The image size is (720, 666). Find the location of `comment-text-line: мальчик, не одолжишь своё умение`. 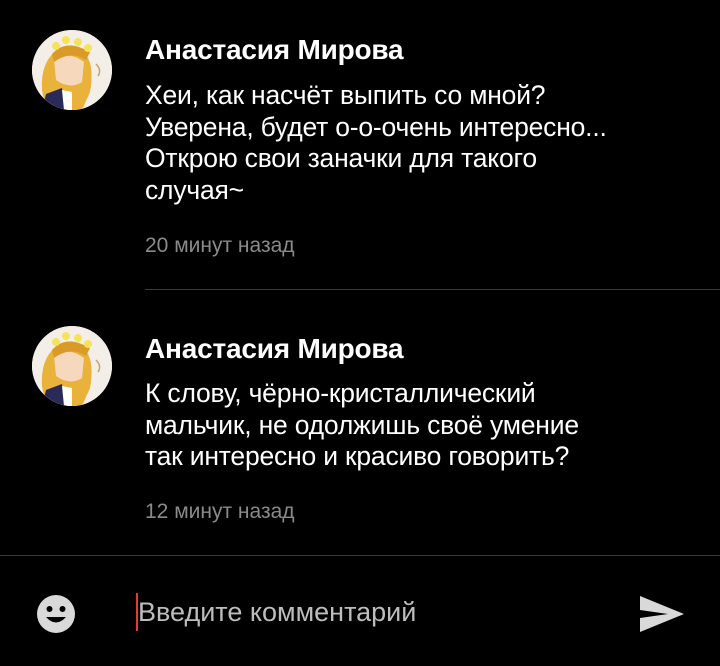

comment-text-line: мальчик, не одолжишь своё умение is located at coordinates (362, 424).